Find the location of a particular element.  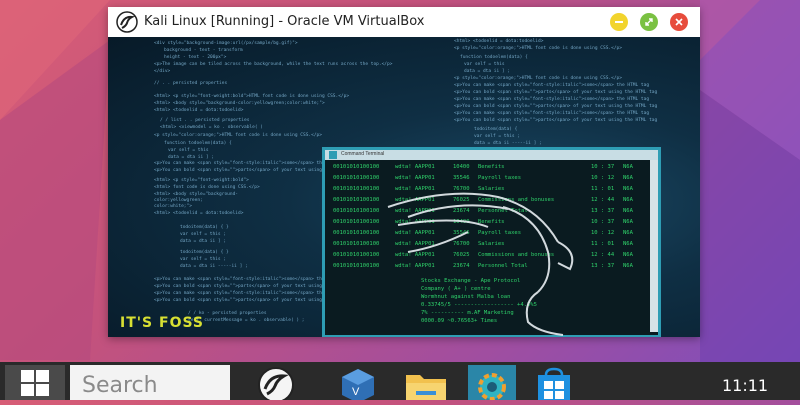

taskbar-kali-button is located at coordinates (276, 384).